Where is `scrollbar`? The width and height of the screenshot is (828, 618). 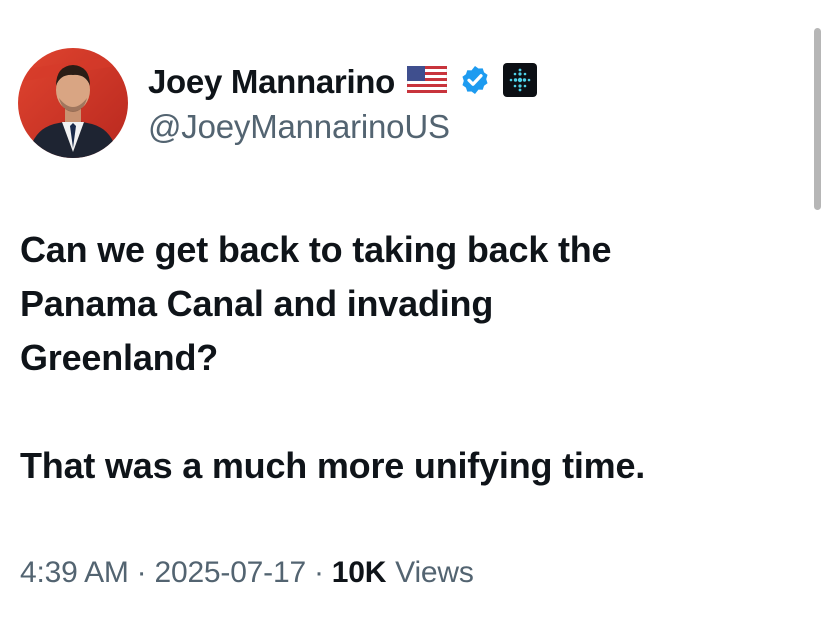 scrollbar is located at coordinates (817, 119).